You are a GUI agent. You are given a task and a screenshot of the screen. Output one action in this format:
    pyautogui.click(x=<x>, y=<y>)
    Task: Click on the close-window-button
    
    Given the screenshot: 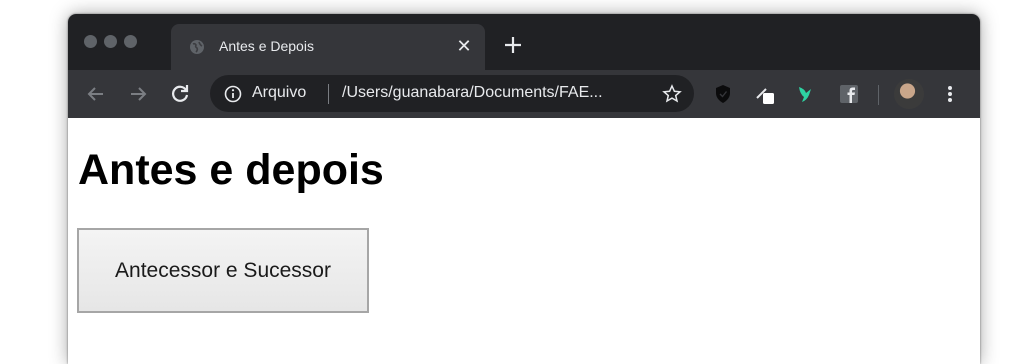 What is the action you would take?
    pyautogui.click(x=90, y=41)
    